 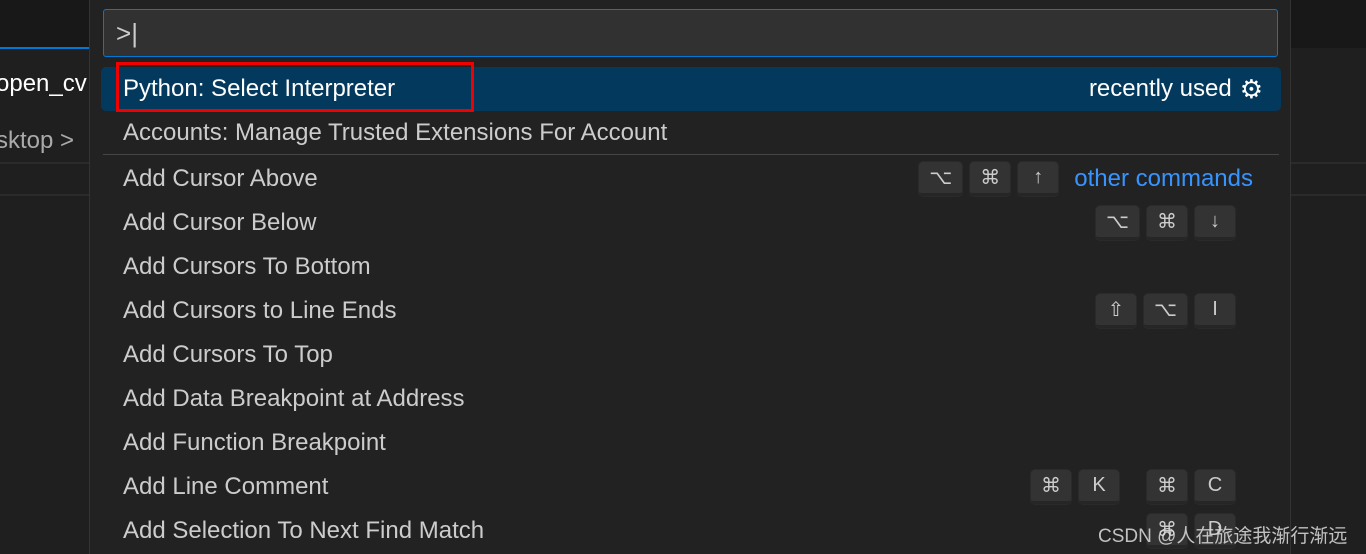 I want to click on breadcrumb: sktop >, so click(x=37, y=141).